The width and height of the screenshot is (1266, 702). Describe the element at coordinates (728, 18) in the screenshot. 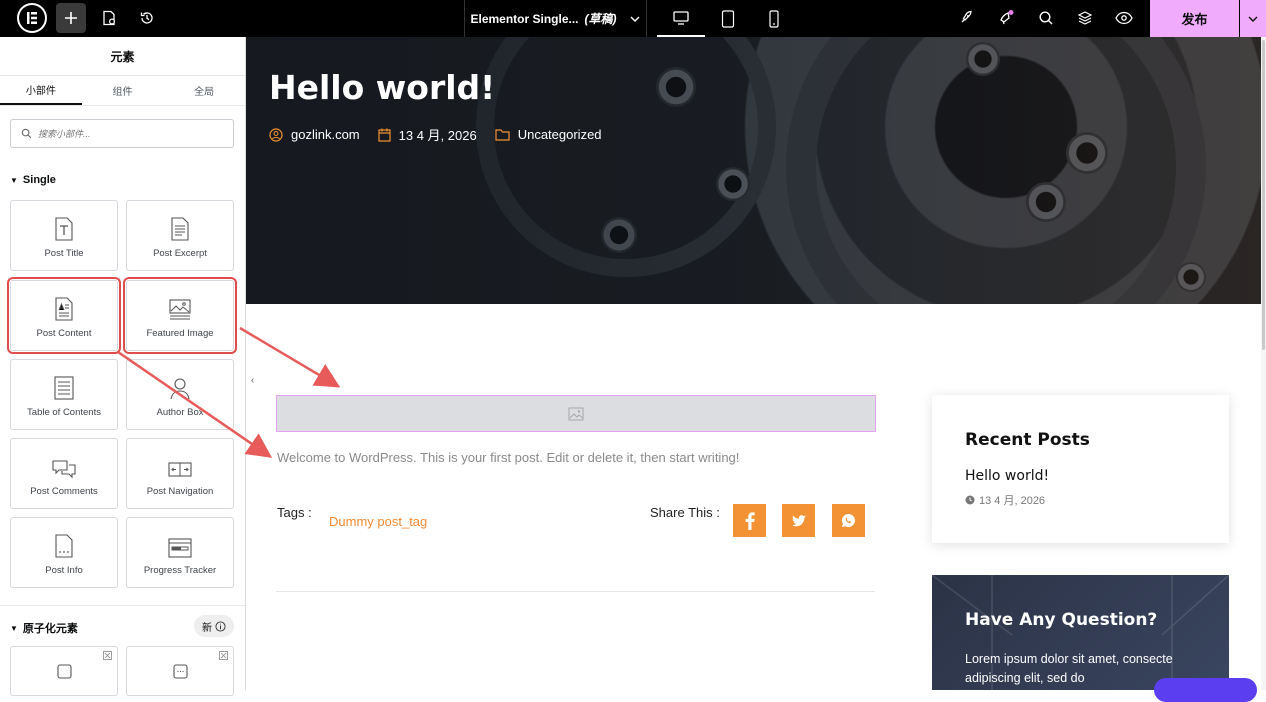

I see `tablet-view-button` at that location.